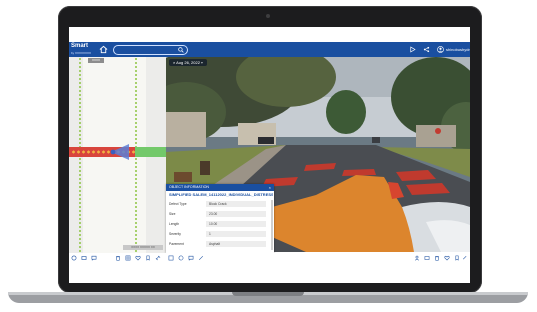  What do you see at coordinates (143, 247) in the screenshot?
I see `map-scale-bar: XXXX XXXXX XX` at bounding box center [143, 247].